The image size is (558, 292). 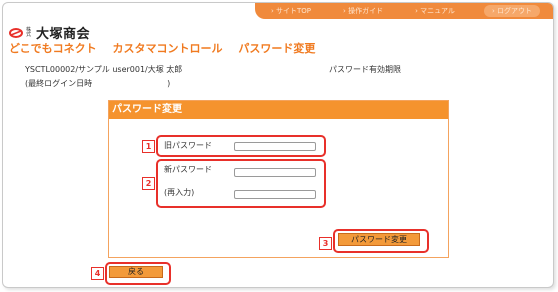 I want to click on new-password-input, so click(x=275, y=172).